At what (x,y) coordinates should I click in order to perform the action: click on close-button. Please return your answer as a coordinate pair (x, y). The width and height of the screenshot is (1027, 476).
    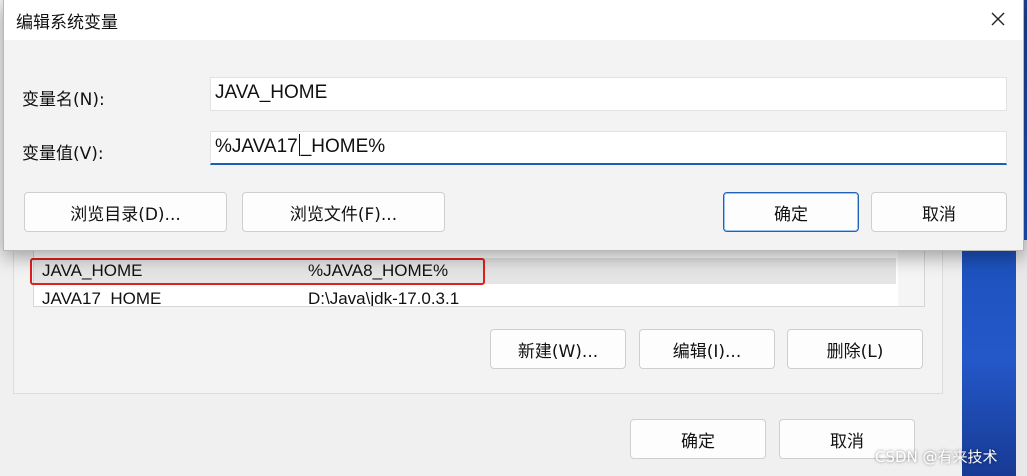
    Looking at the image, I should click on (998, 19).